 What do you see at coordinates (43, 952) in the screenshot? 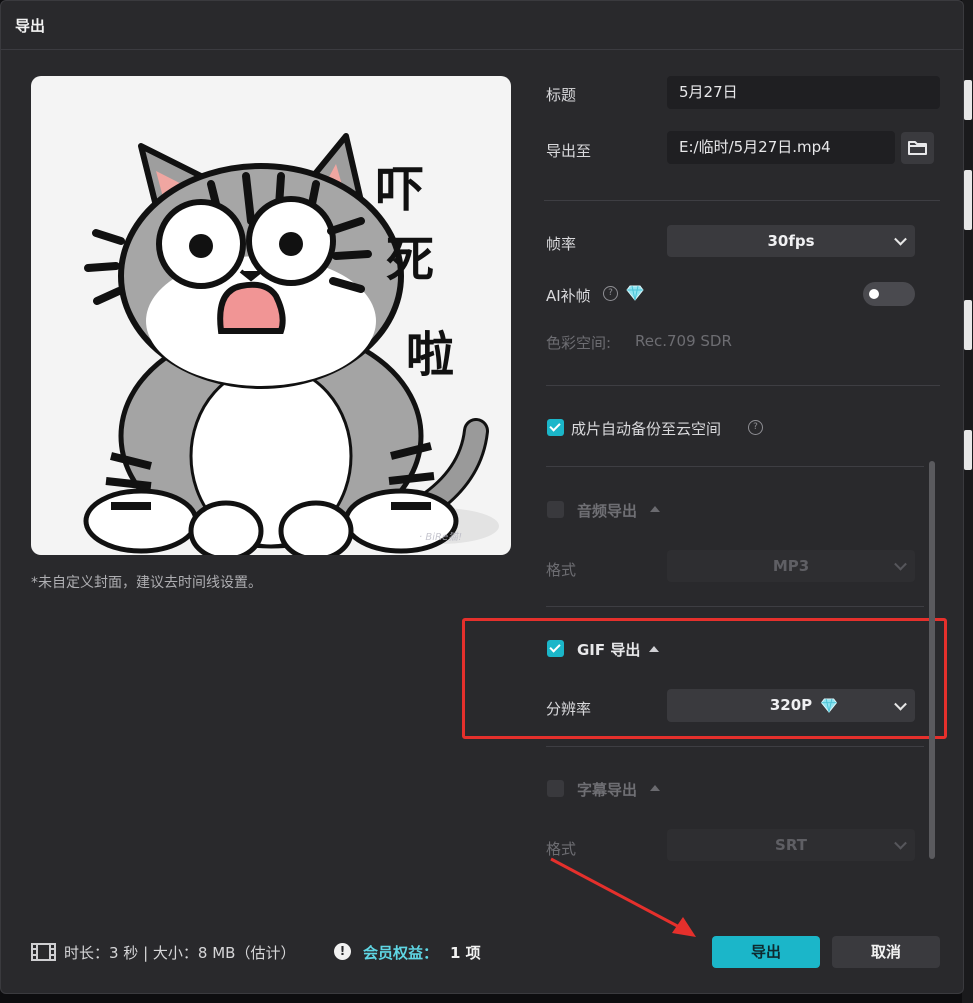
I see `film-icon` at bounding box center [43, 952].